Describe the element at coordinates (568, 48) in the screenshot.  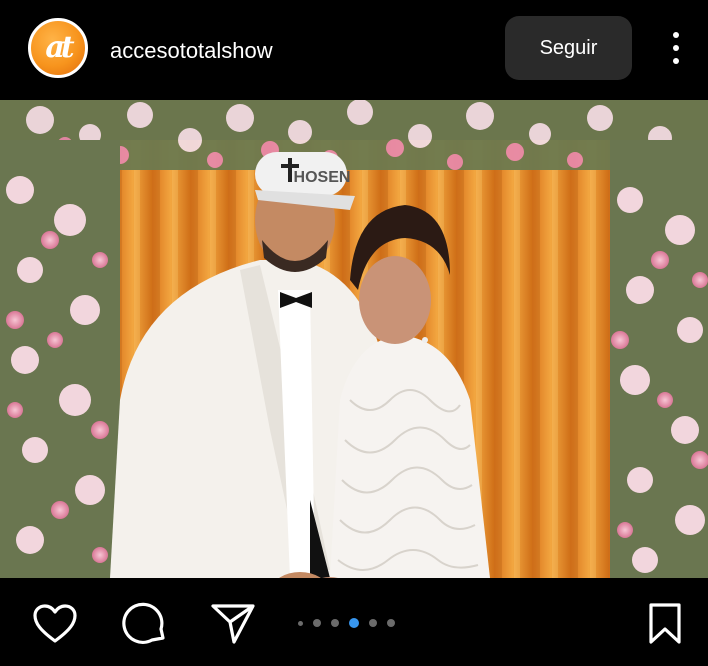
I see `follow-button: Seguir` at that location.